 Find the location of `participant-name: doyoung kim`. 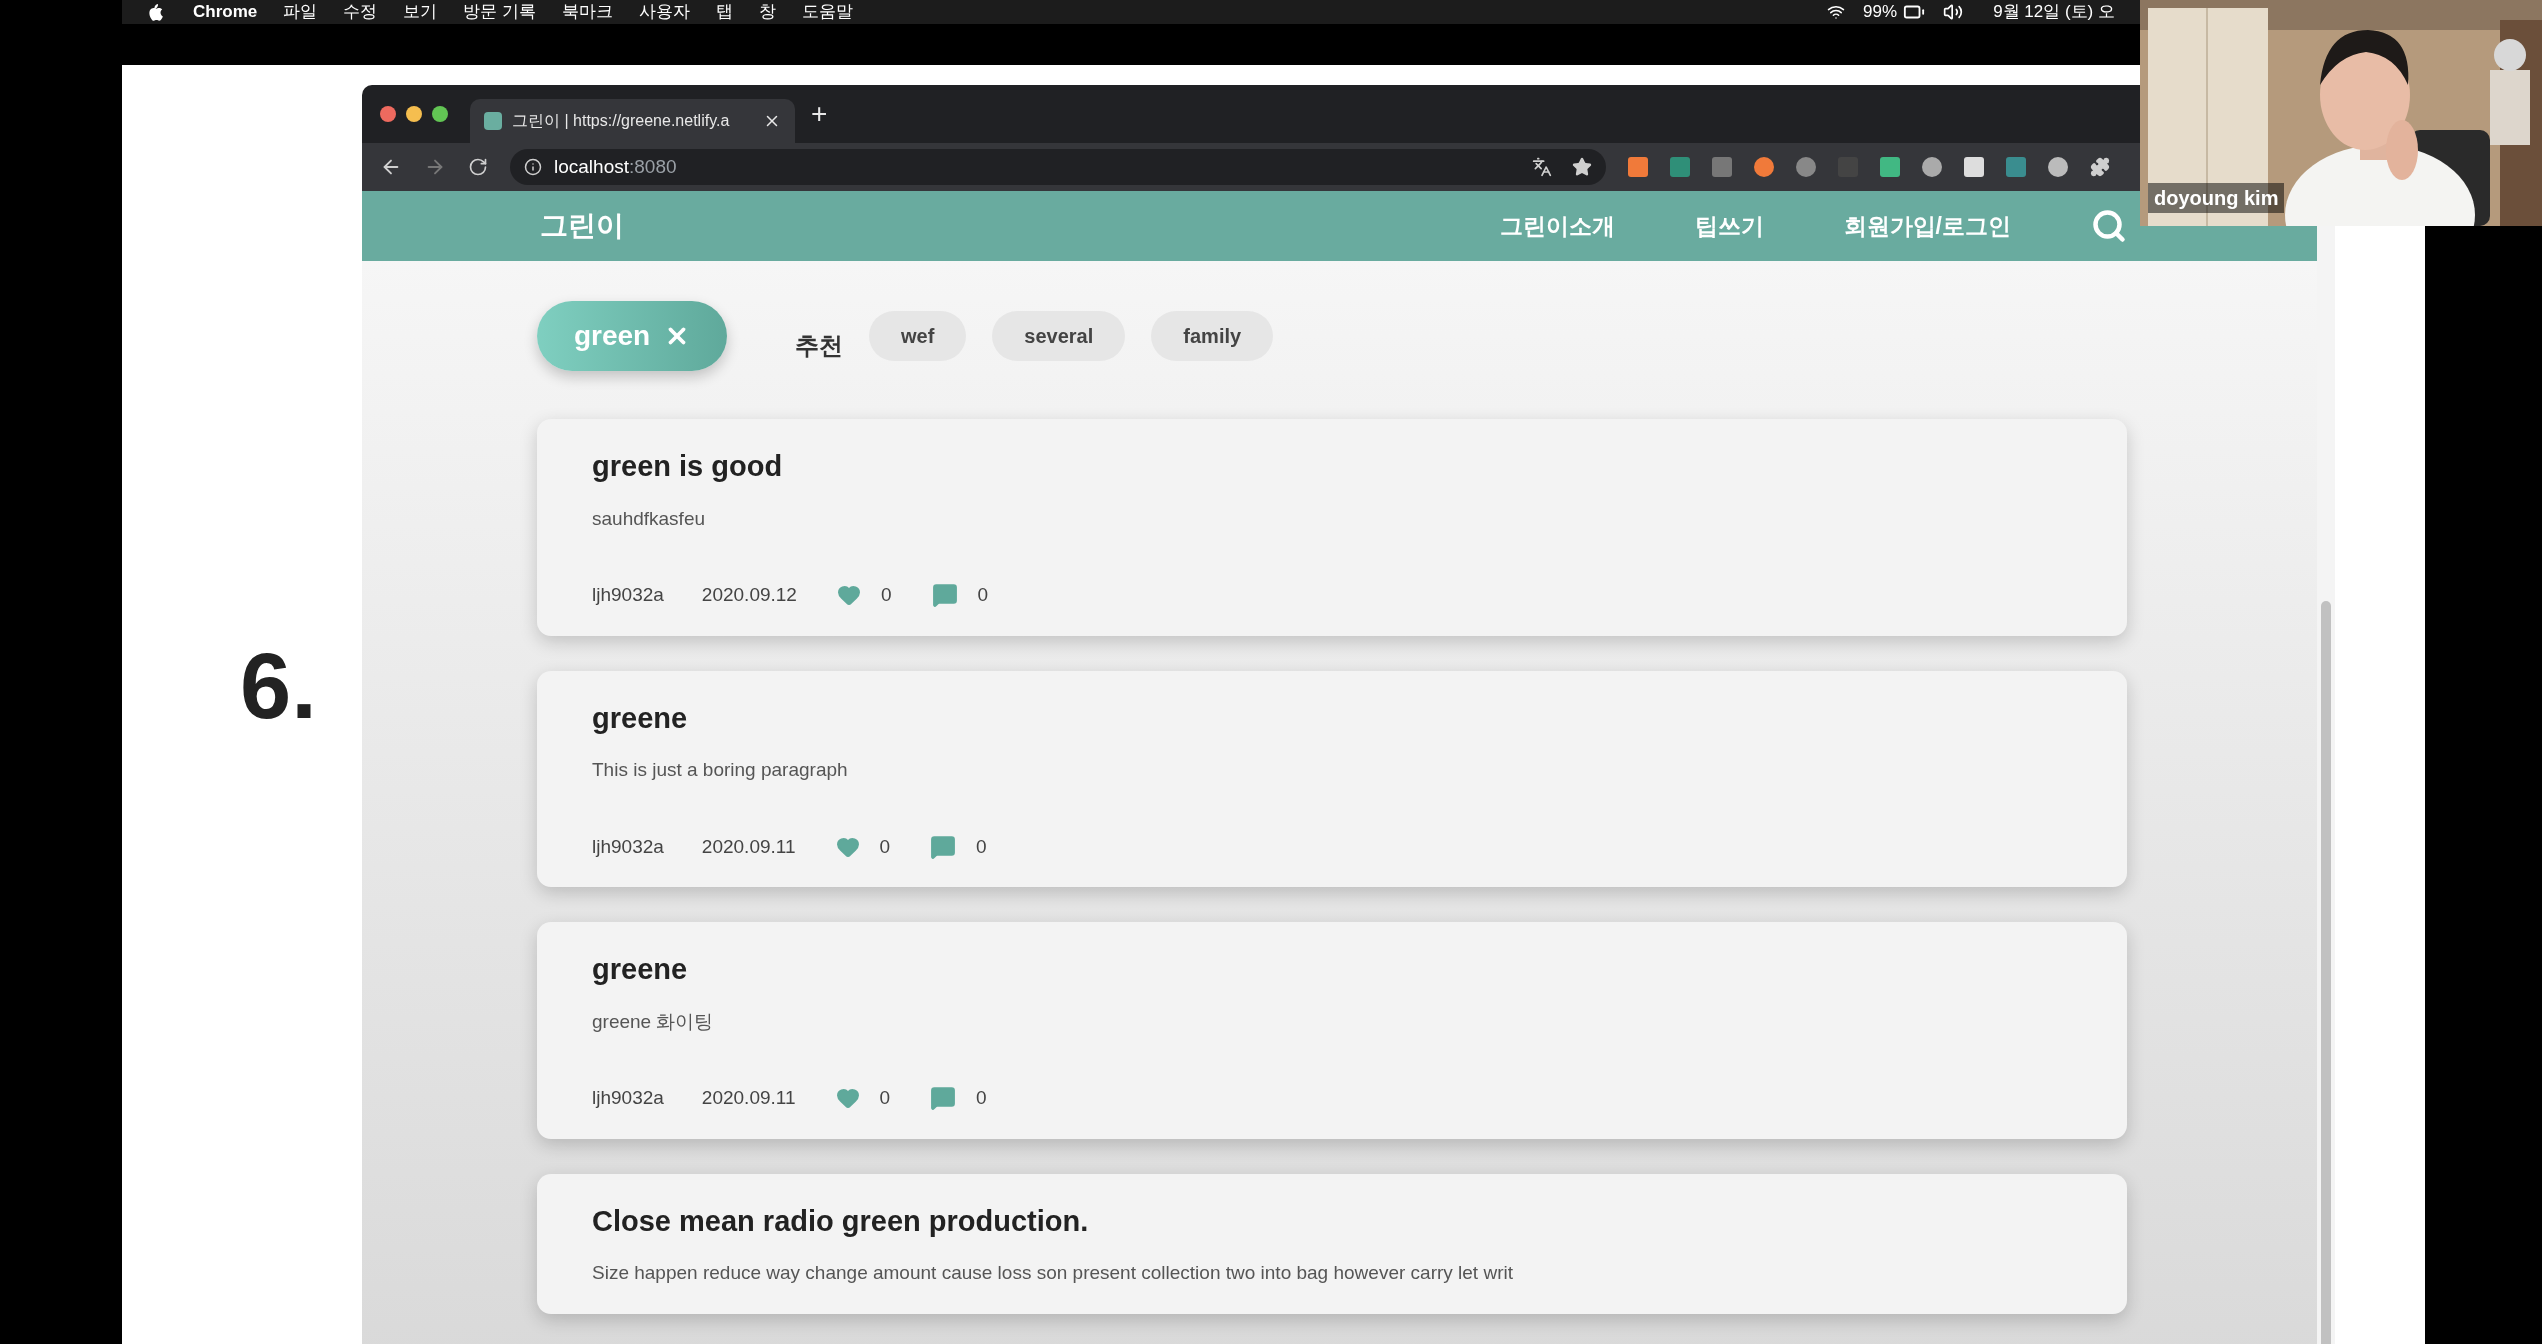

participant-name: doyoung kim is located at coordinates (2216, 198).